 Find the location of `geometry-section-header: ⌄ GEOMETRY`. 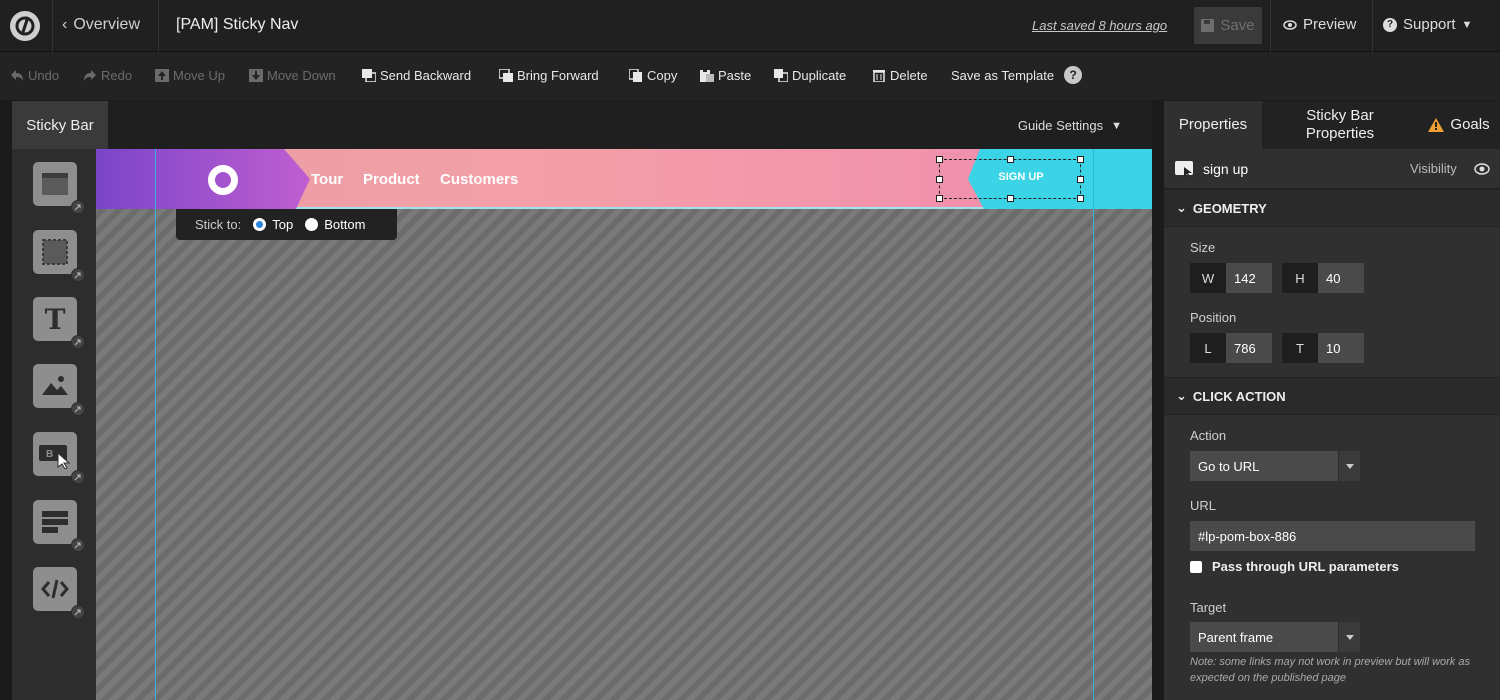

geometry-section-header: ⌄ GEOMETRY is located at coordinates (1332, 208).